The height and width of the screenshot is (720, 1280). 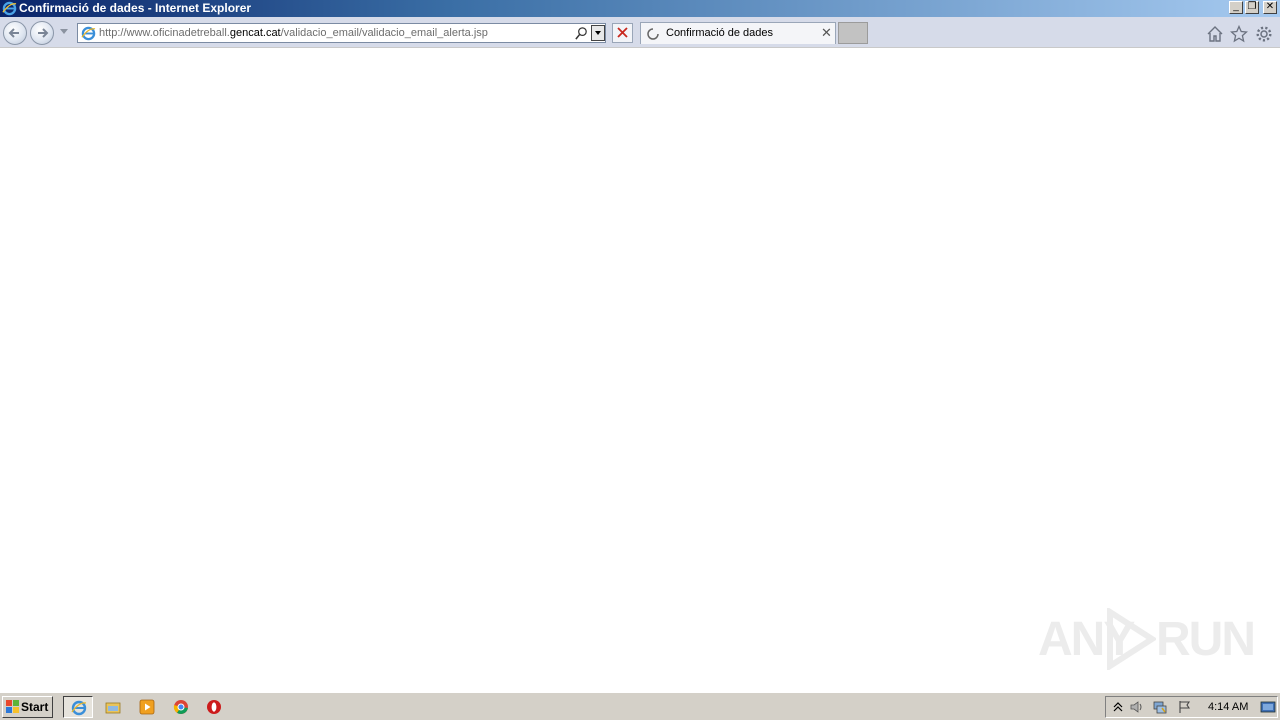 I want to click on new-tab-button, so click(x=853, y=33).